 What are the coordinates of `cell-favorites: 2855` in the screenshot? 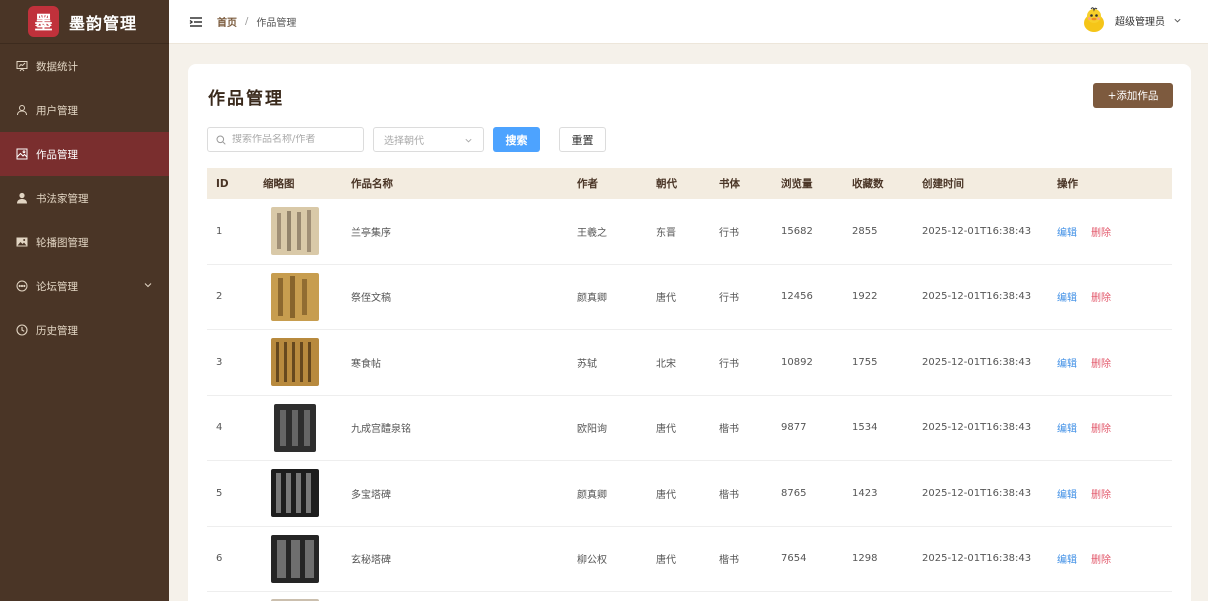 It's located at (865, 231).